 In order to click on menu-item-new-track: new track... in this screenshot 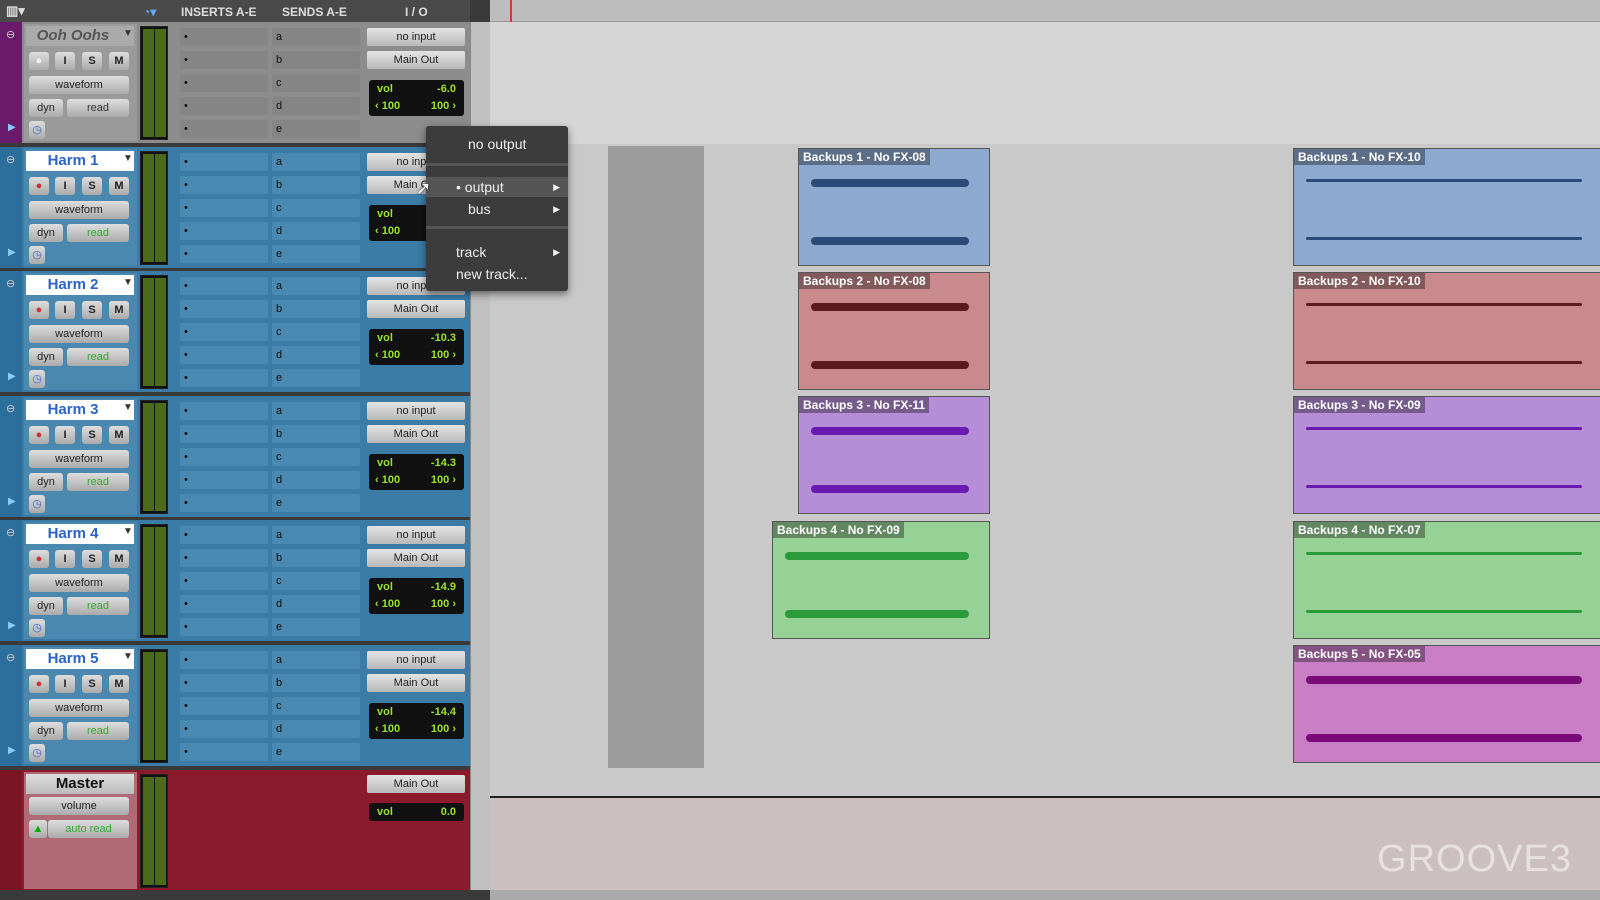, I will do `click(497, 274)`.